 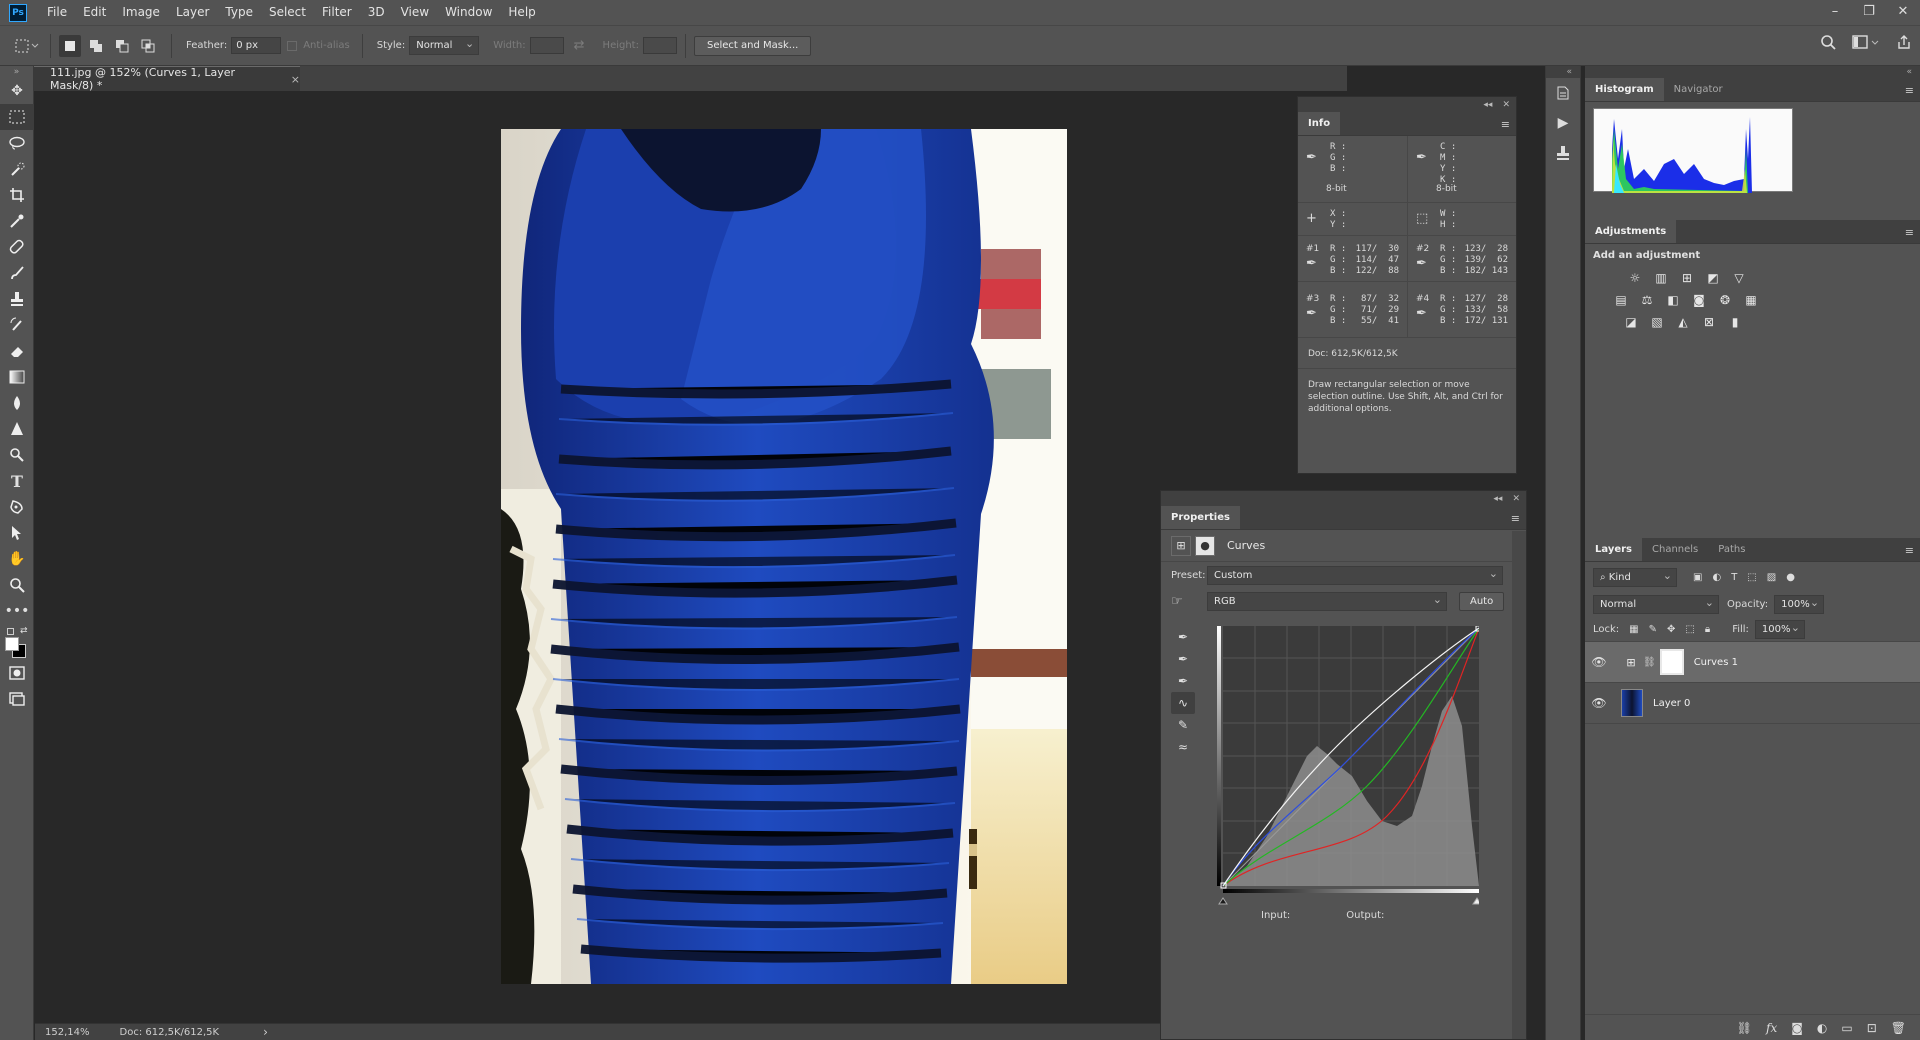 I want to click on new-layer-icon: ⊡, so click(x=1872, y=1028).